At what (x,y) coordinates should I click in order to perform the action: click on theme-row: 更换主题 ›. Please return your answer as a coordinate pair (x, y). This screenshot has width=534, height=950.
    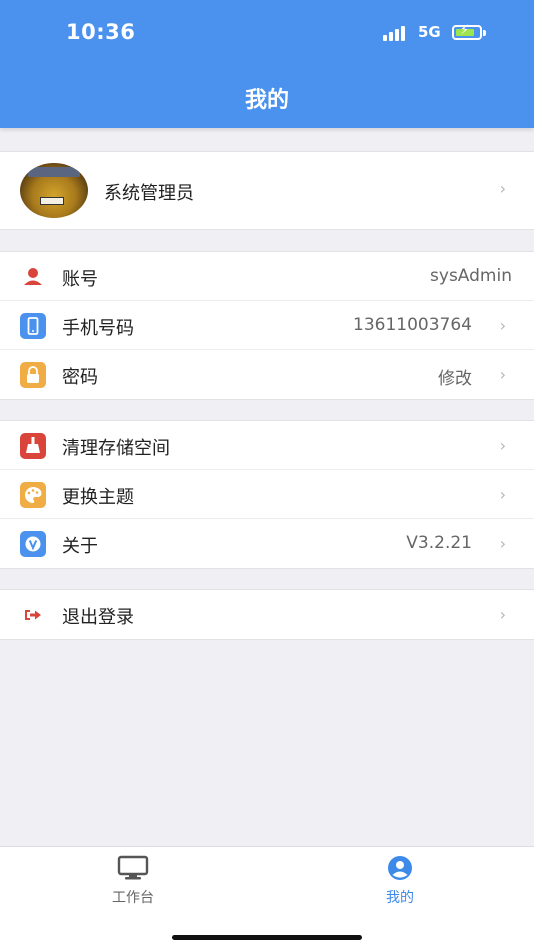
    Looking at the image, I should click on (267, 494).